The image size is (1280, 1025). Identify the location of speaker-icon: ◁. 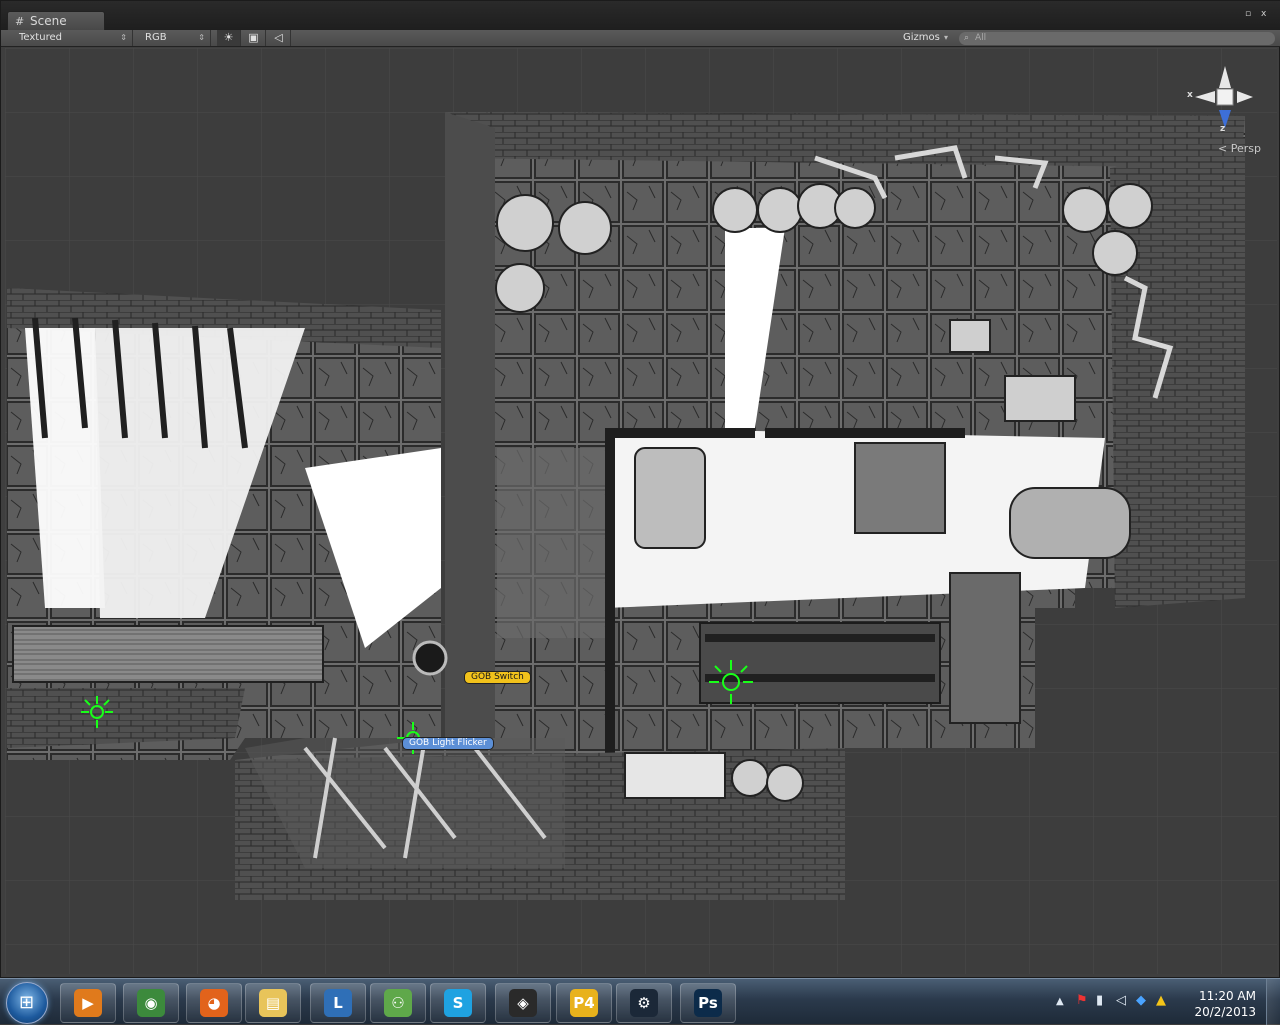
(278, 37).